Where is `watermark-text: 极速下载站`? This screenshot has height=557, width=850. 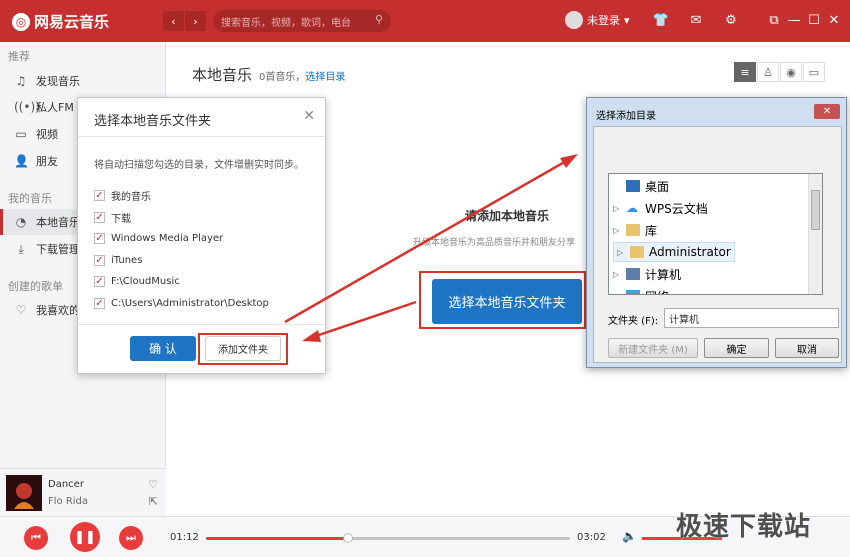 watermark-text: 极速下载站 is located at coordinates (744, 527).